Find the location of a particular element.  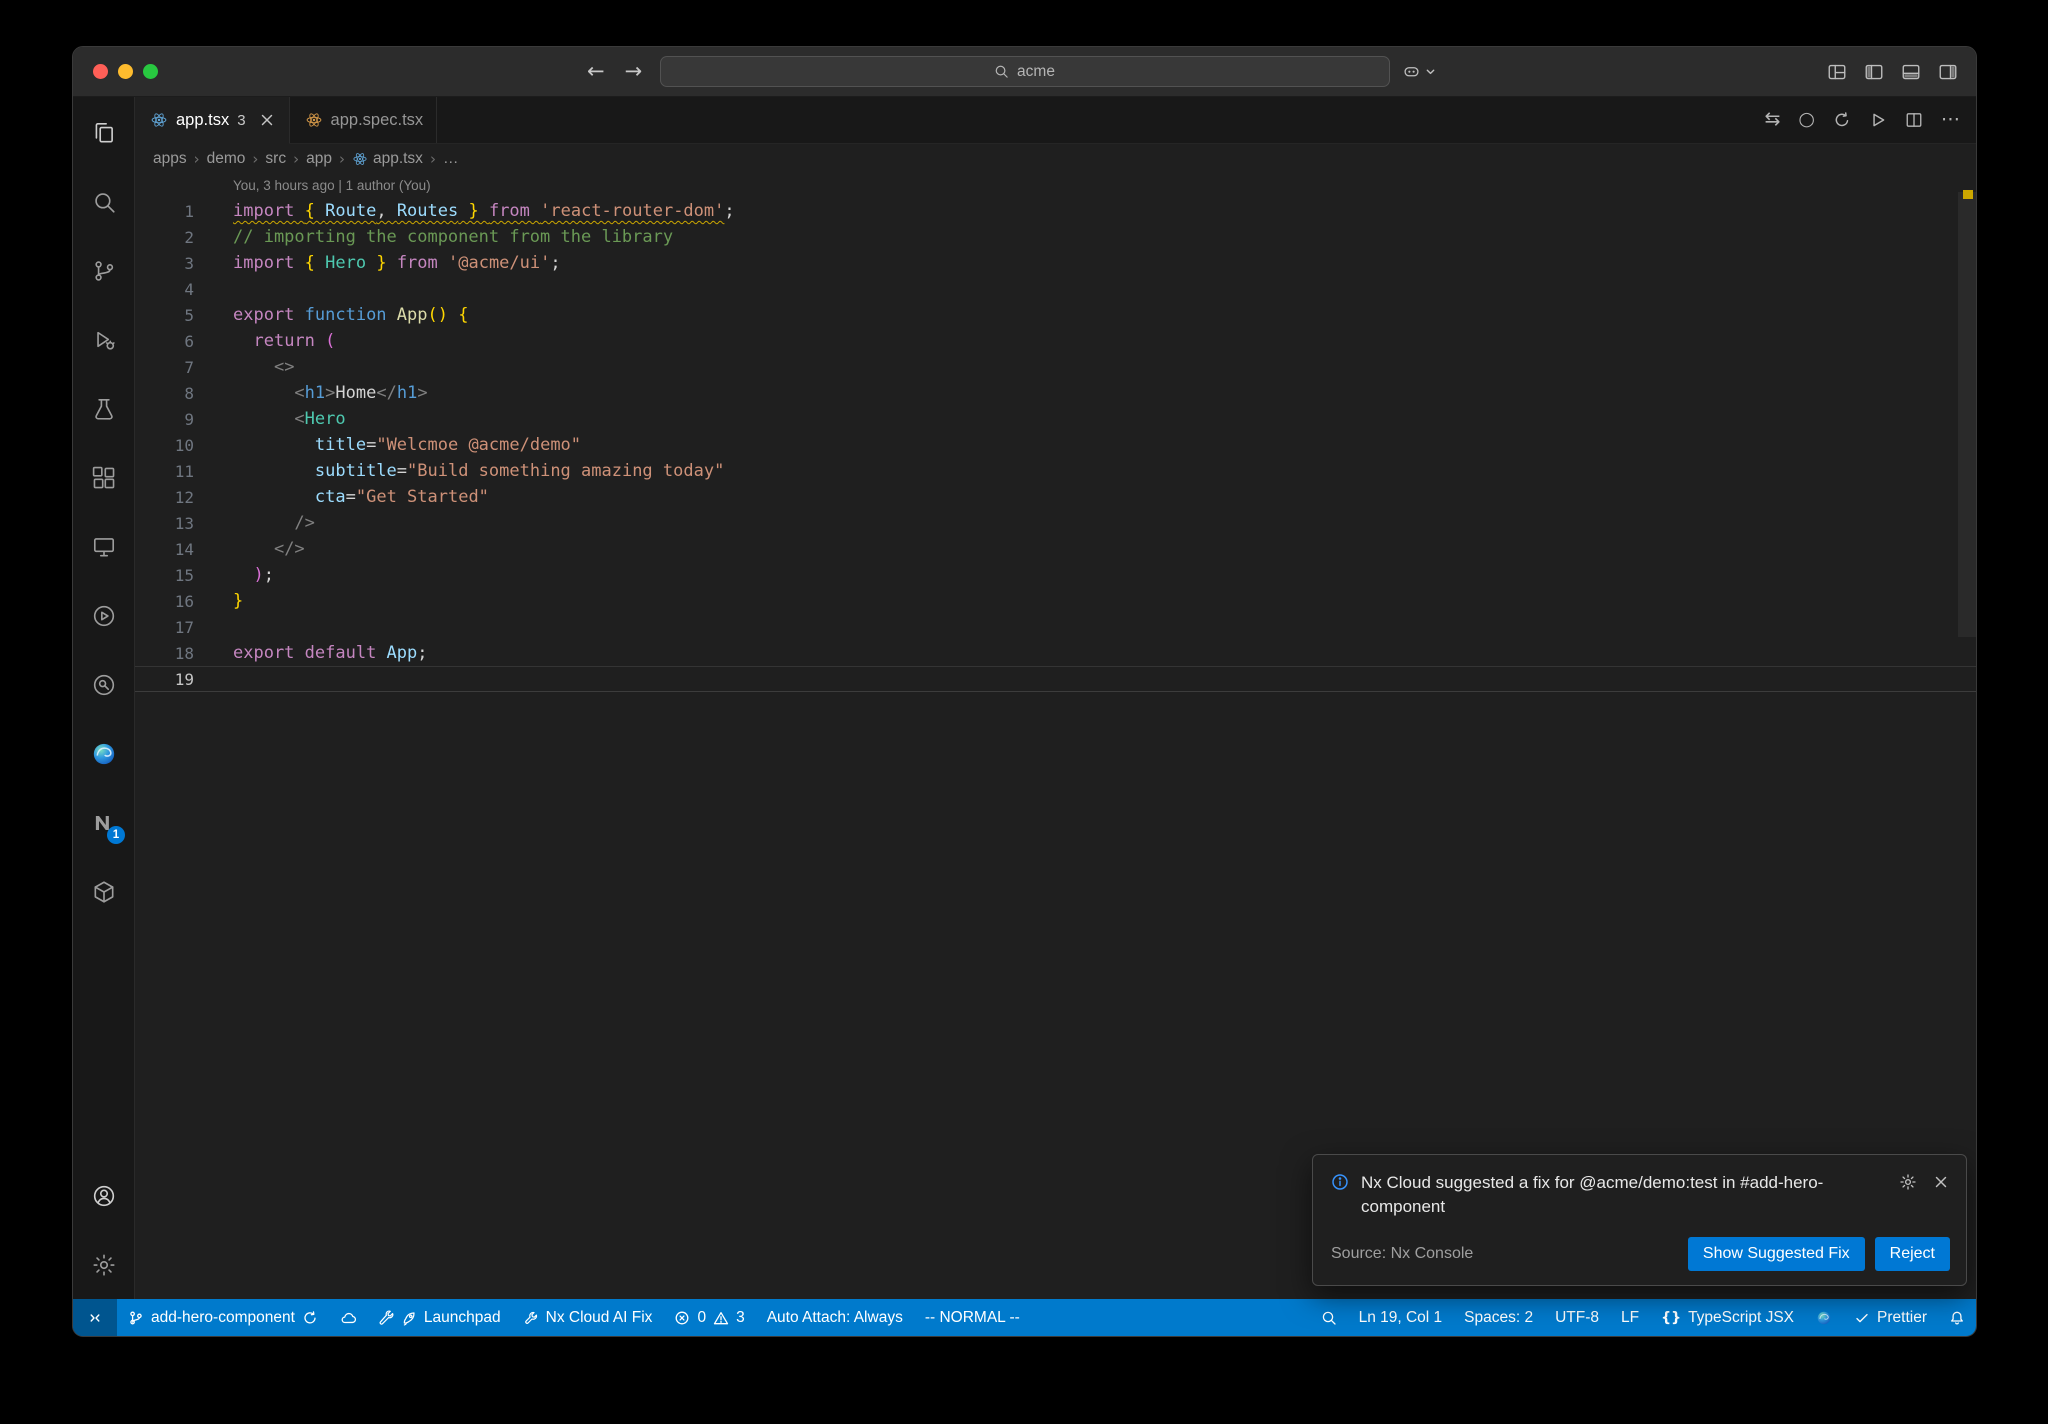

code-text: ); is located at coordinates (263, 575).